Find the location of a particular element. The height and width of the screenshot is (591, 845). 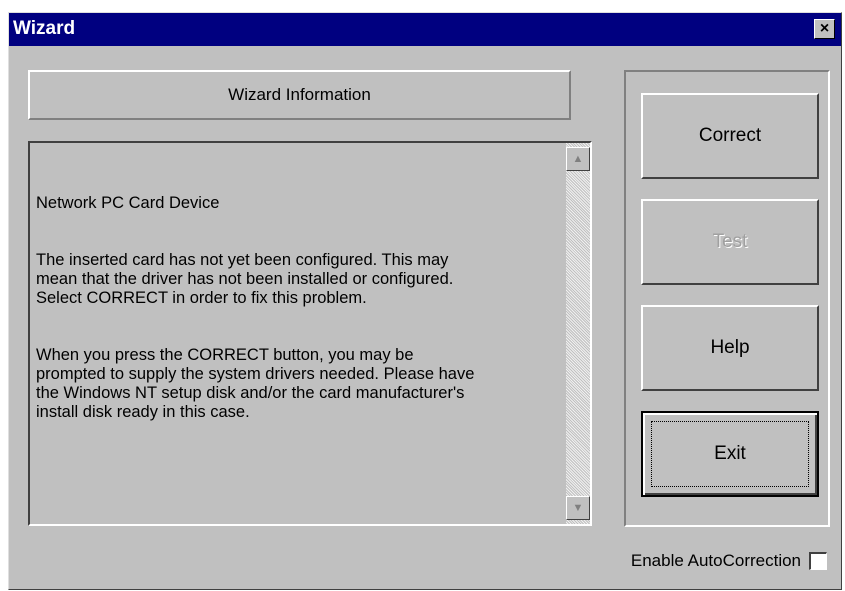

correct-button: Correct is located at coordinates (730, 136).